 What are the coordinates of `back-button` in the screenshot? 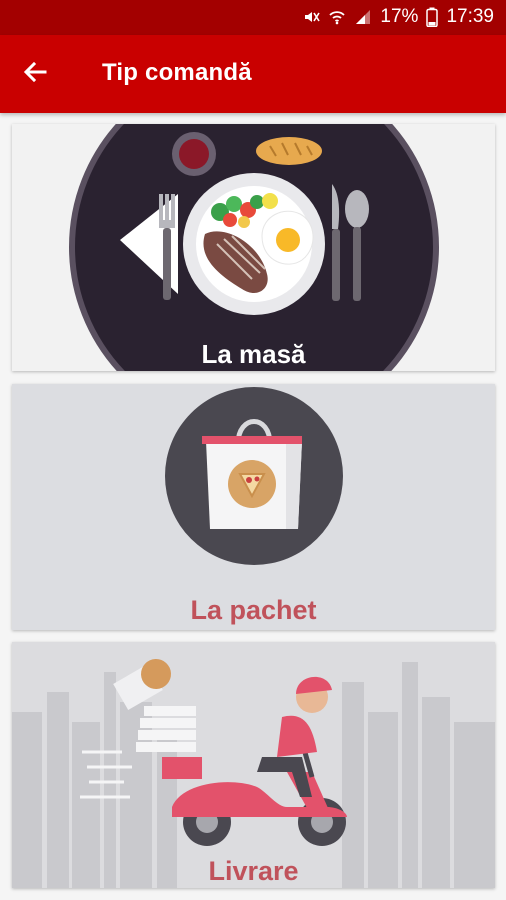 It's located at (35, 74).